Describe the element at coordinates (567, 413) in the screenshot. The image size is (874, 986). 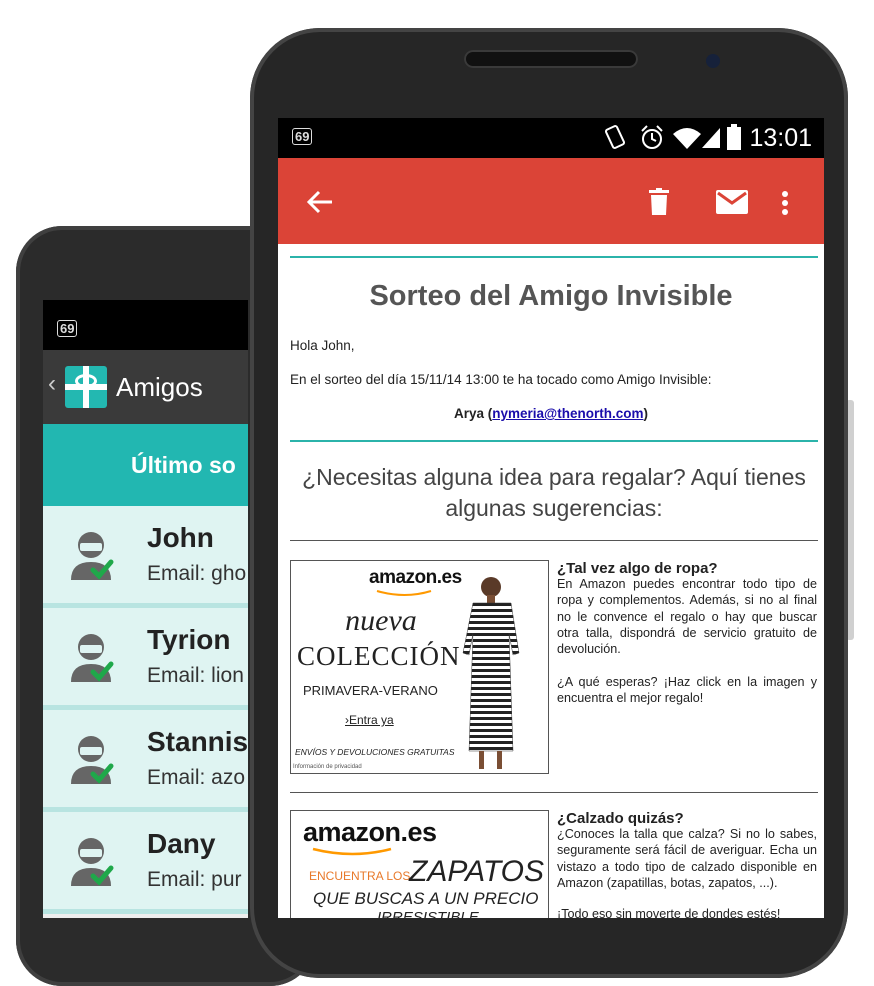
I see `friend-email-link: nymeria@thenorth.com` at that location.